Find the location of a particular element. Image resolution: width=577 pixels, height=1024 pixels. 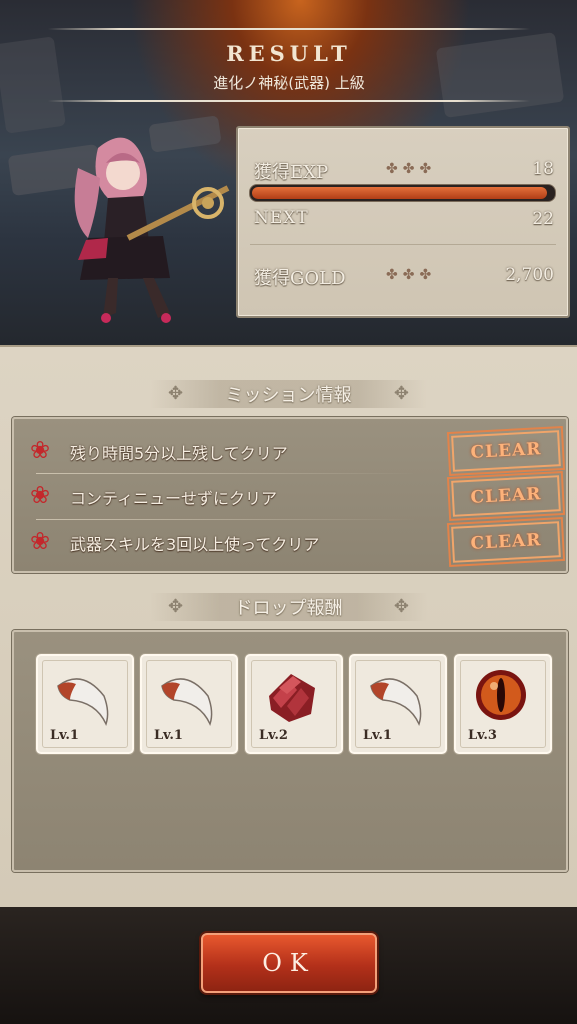

result-header: RESULT 進化ノ神秘(武器) 上級 is located at coordinates (289, 66).